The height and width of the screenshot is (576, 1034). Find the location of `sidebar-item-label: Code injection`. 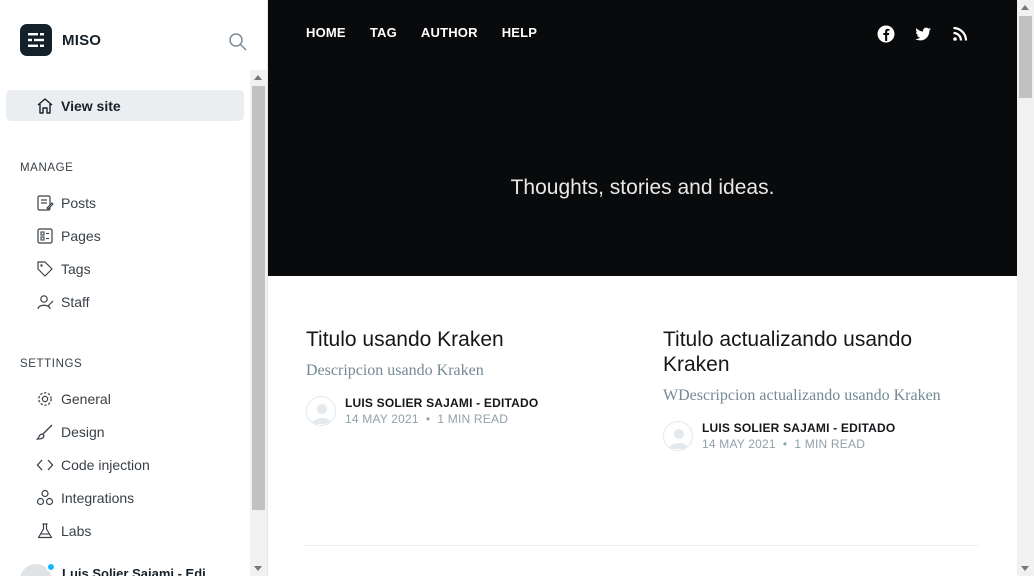

sidebar-item-label: Code injection is located at coordinates (105, 464).